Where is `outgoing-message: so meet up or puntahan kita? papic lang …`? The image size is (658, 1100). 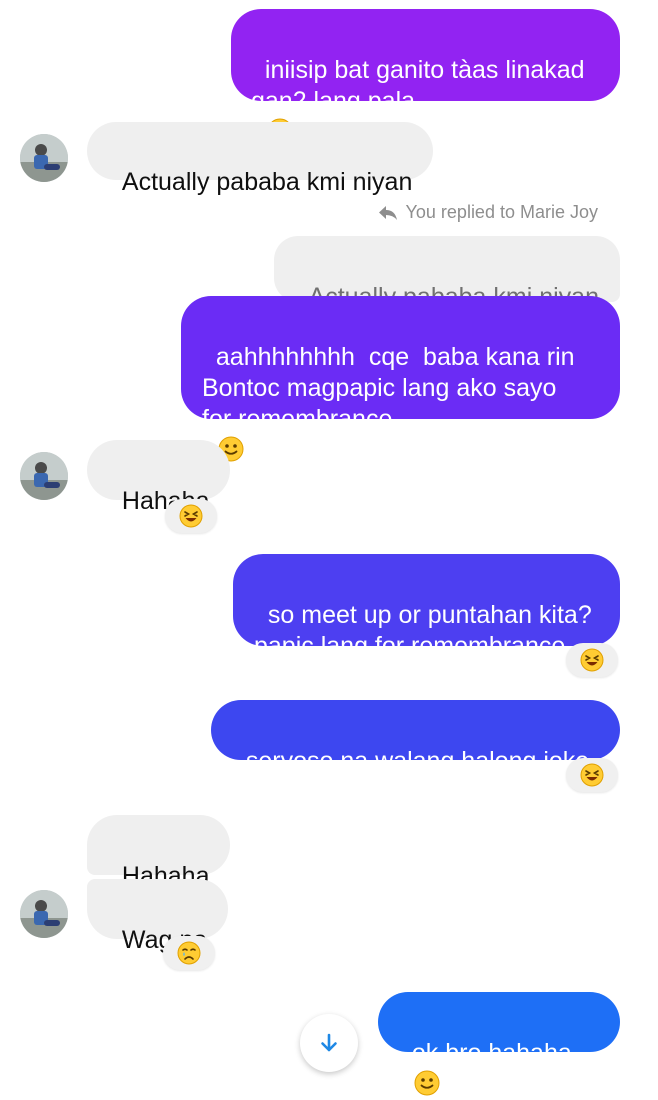 outgoing-message: so meet up or puntahan kita? papic lang … is located at coordinates (426, 607).